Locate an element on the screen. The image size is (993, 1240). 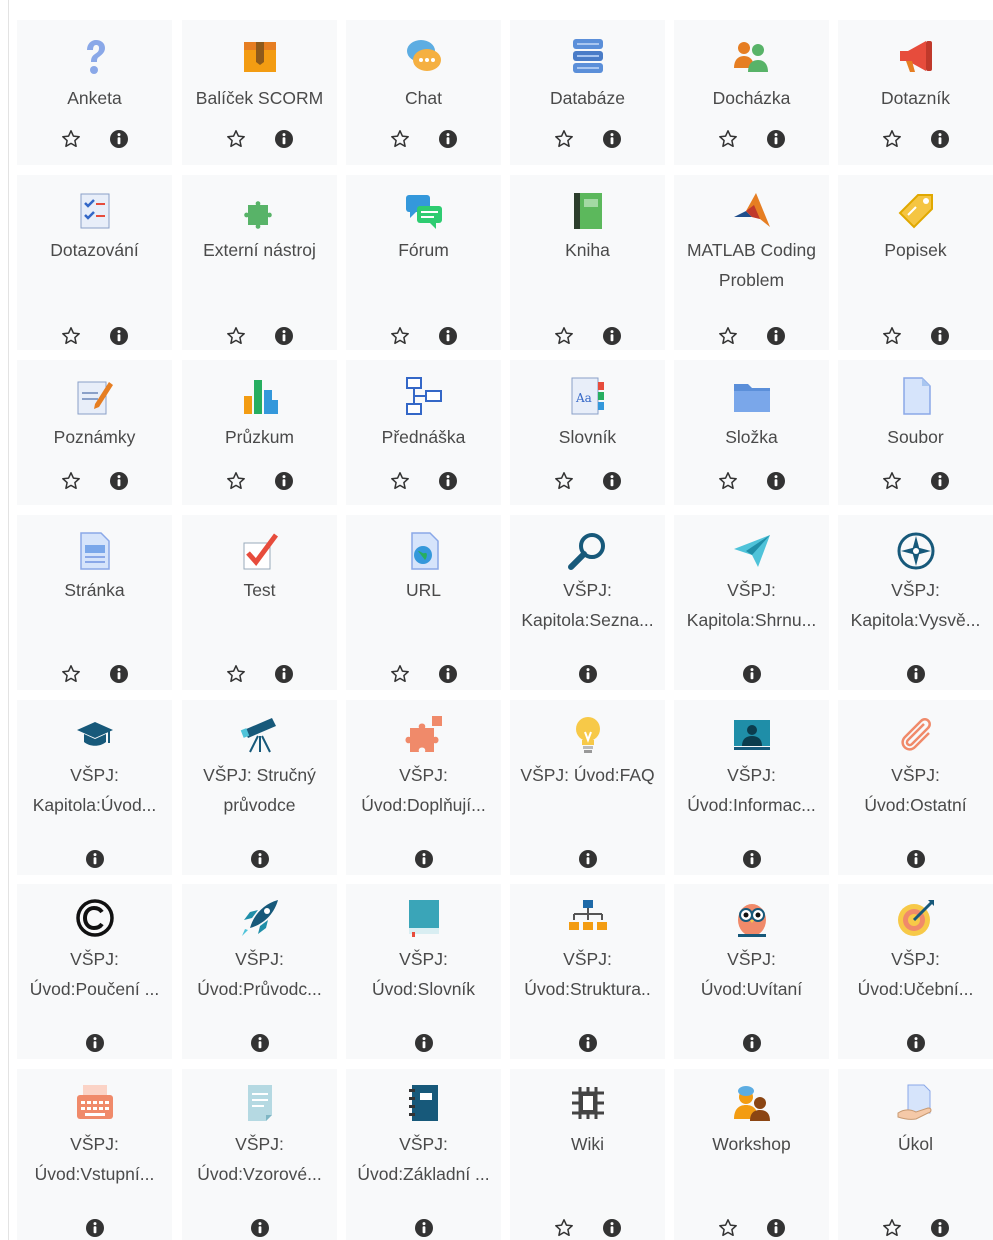
activity-tile: Test is located at coordinates (259, 602).